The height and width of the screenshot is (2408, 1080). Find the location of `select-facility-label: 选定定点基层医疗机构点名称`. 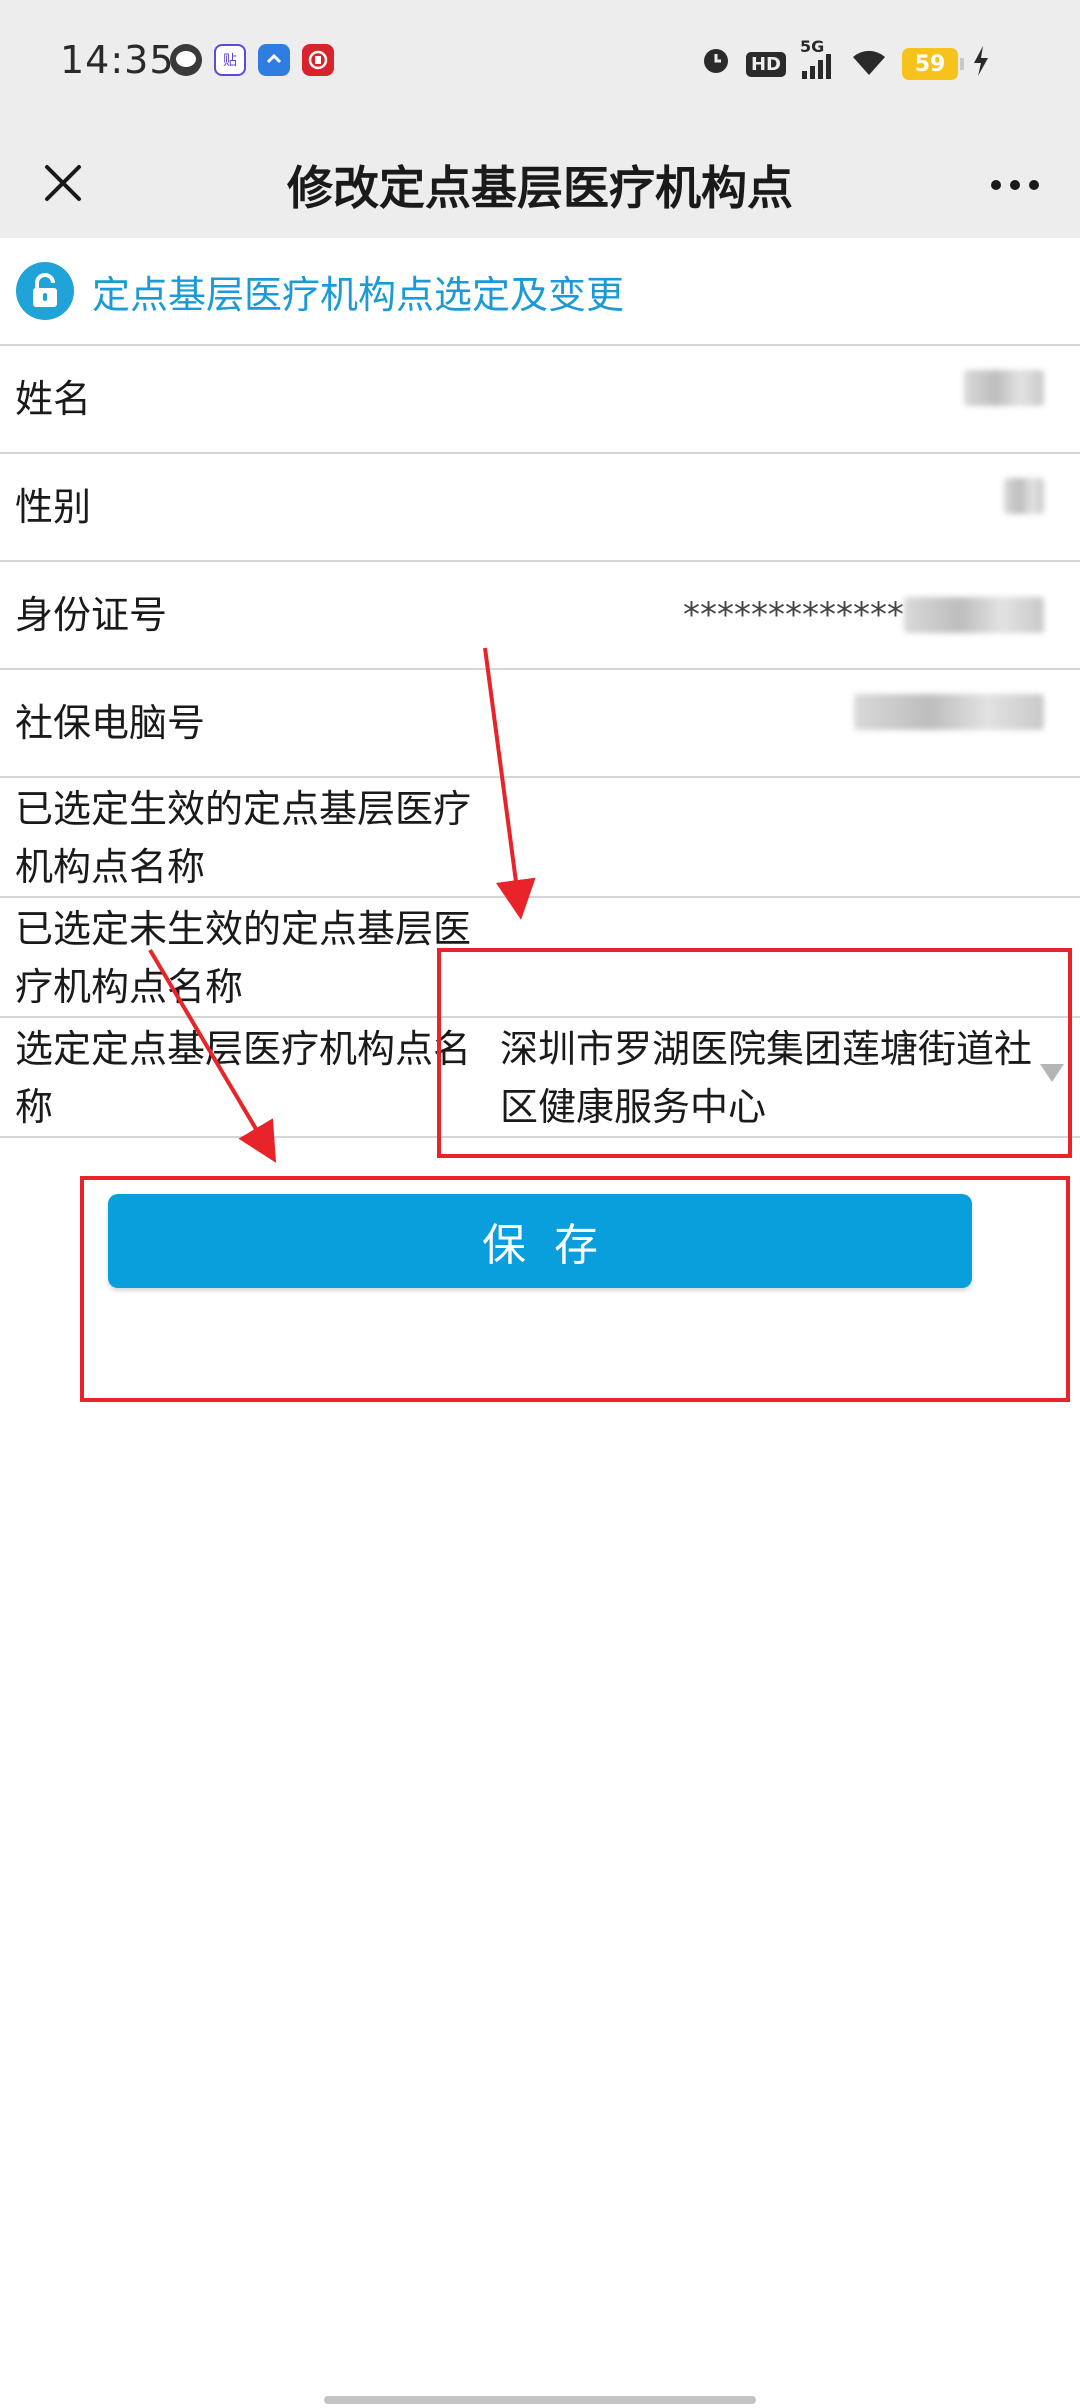

select-facility-label: 选定定点基层医疗机构点名称 is located at coordinates (243, 1078).